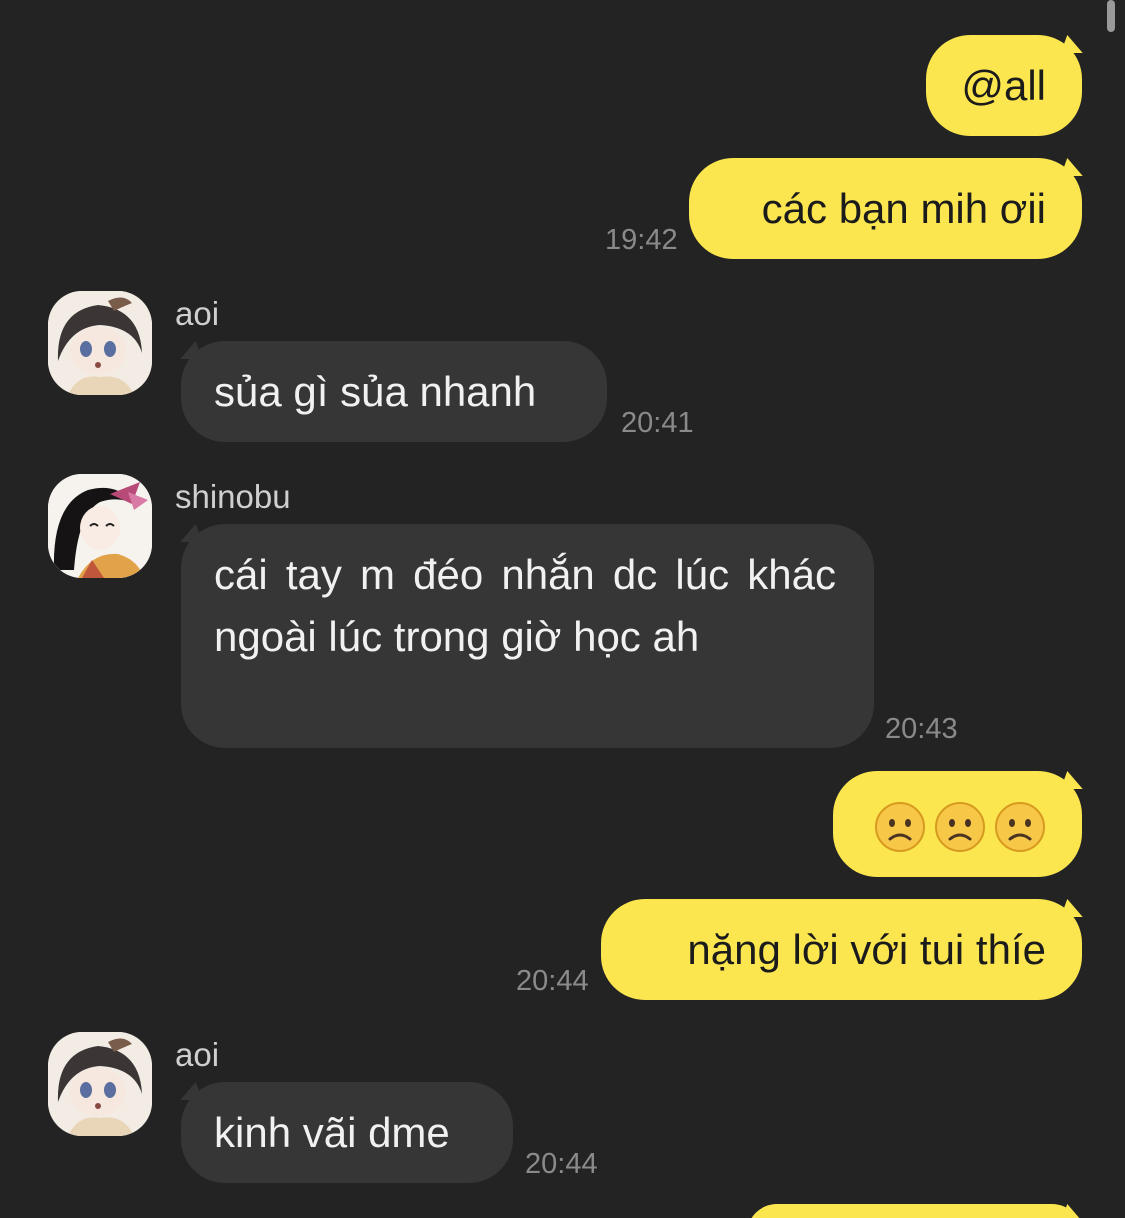 This screenshot has height=1218, width=1125. I want to click on message-text: @all, so click(1003, 85).